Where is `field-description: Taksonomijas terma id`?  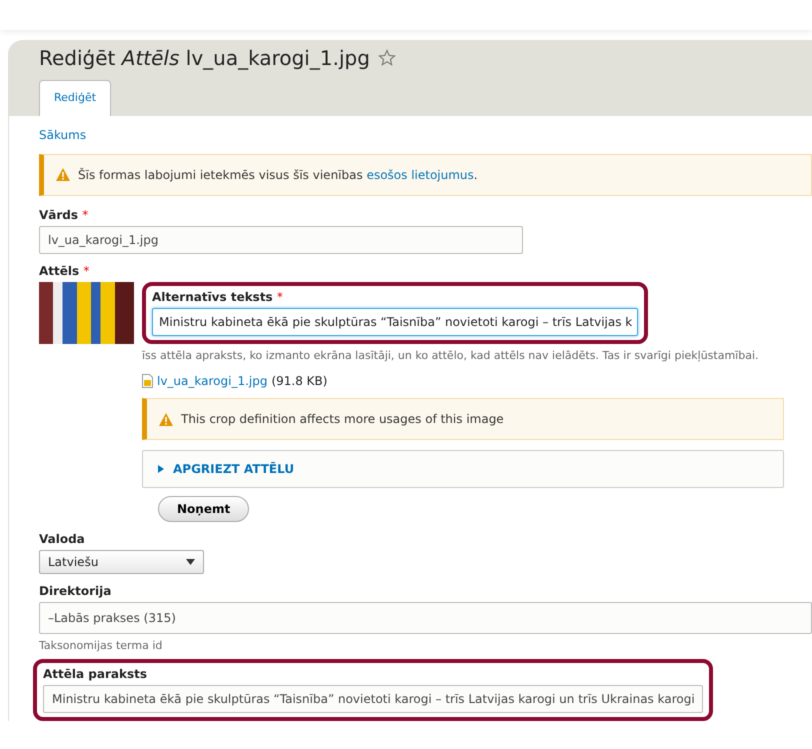
field-description: Taksonomijas terma id is located at coordinates (101, 646).